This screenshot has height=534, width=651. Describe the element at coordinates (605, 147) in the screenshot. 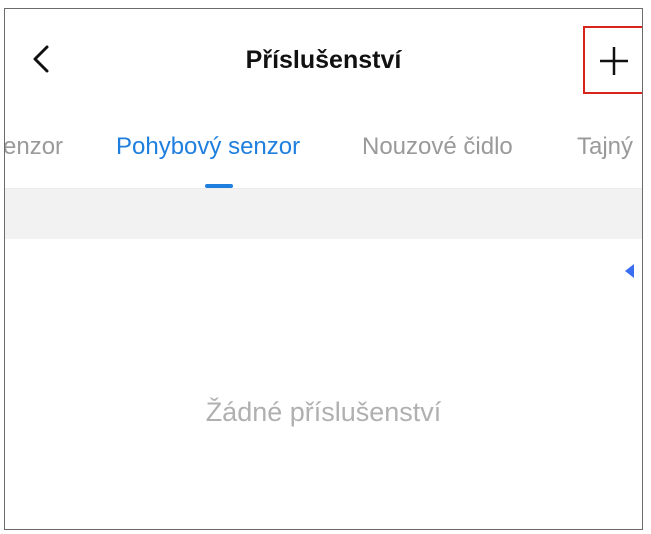

I see `tab-tajny: Tajný` at that location.